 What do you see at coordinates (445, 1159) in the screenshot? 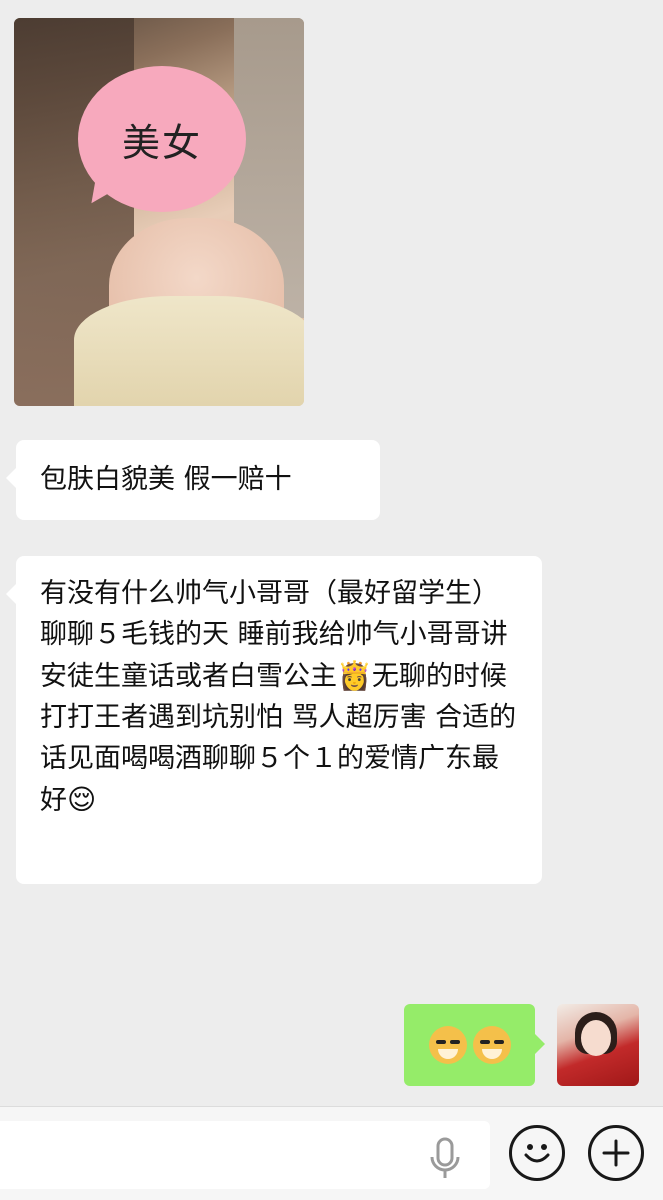
I see `microphone-icon` at bounding box center [445, 1159].